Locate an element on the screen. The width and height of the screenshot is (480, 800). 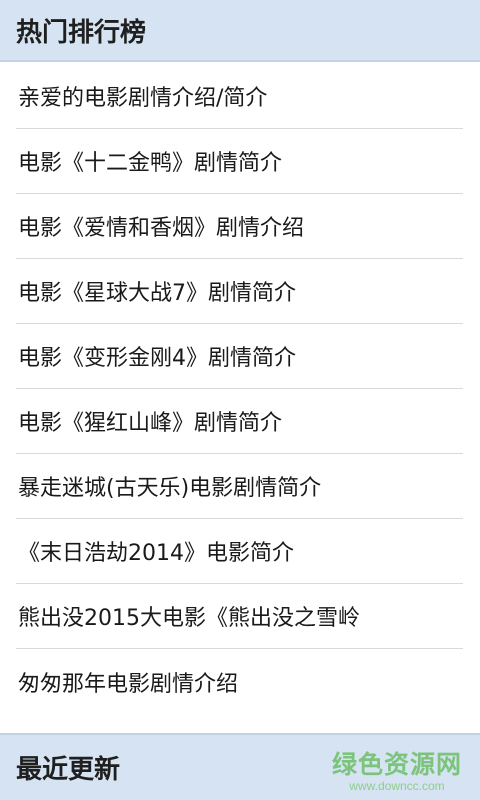
list-item: 电影《十二金鸭》剧情简介 is located at coordinates (239, 161).